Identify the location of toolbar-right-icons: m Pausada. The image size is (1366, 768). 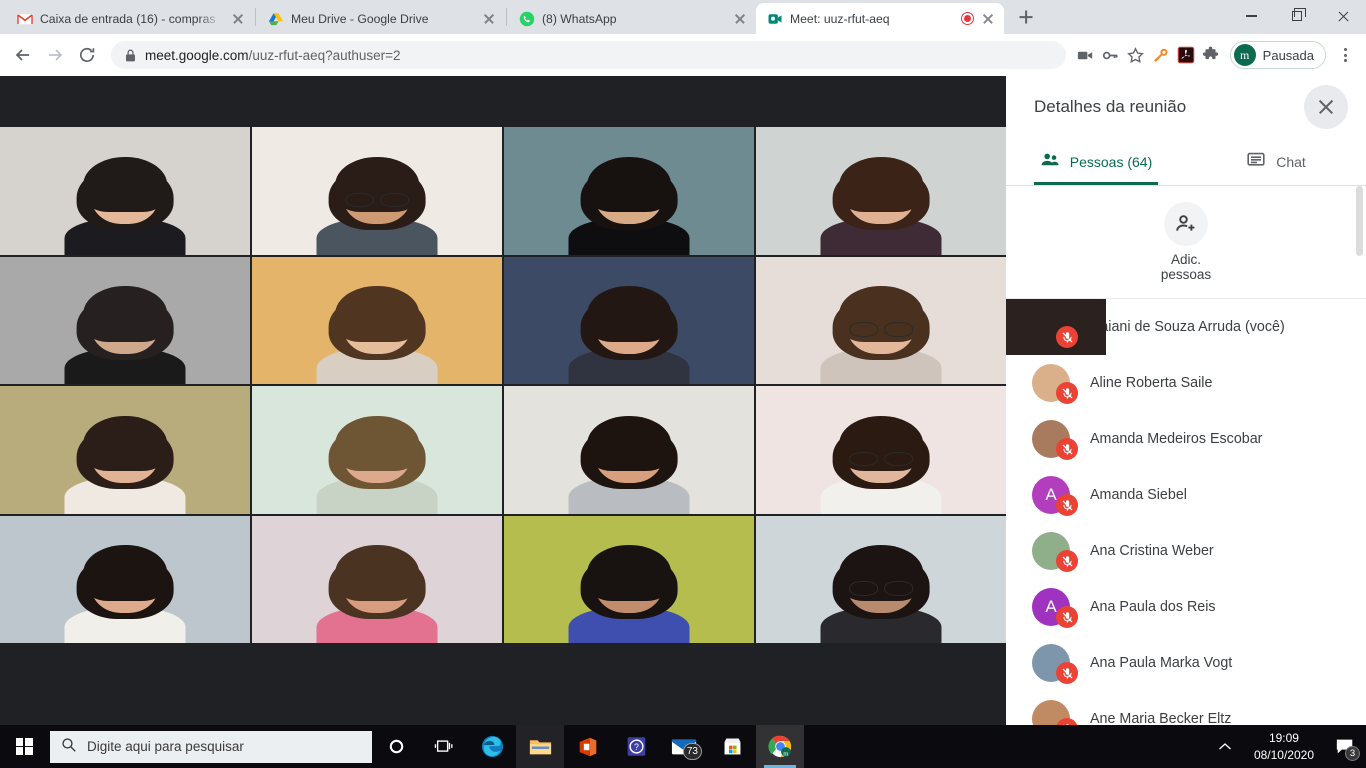
(1216, 55).